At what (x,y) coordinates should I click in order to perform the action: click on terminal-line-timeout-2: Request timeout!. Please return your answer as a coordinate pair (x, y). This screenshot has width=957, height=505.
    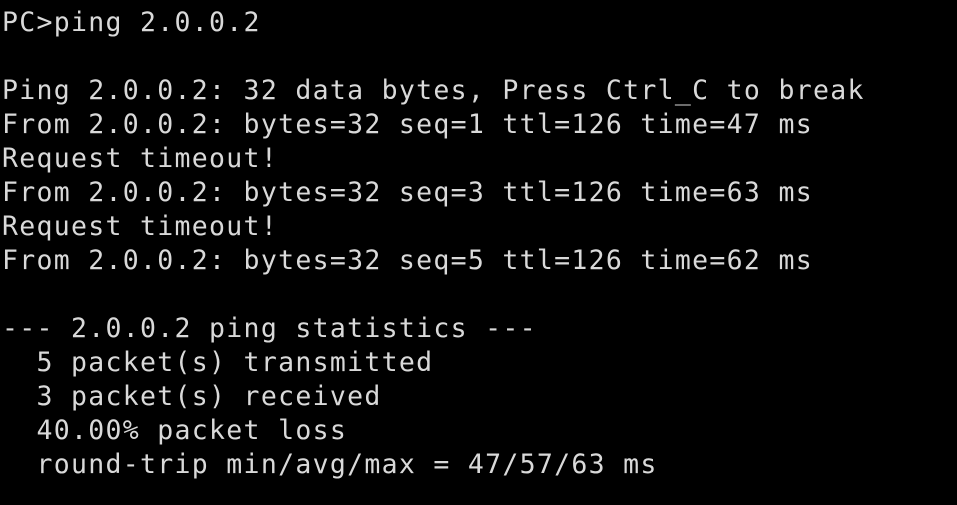
    Looking at the image, I should click on (140, 226).